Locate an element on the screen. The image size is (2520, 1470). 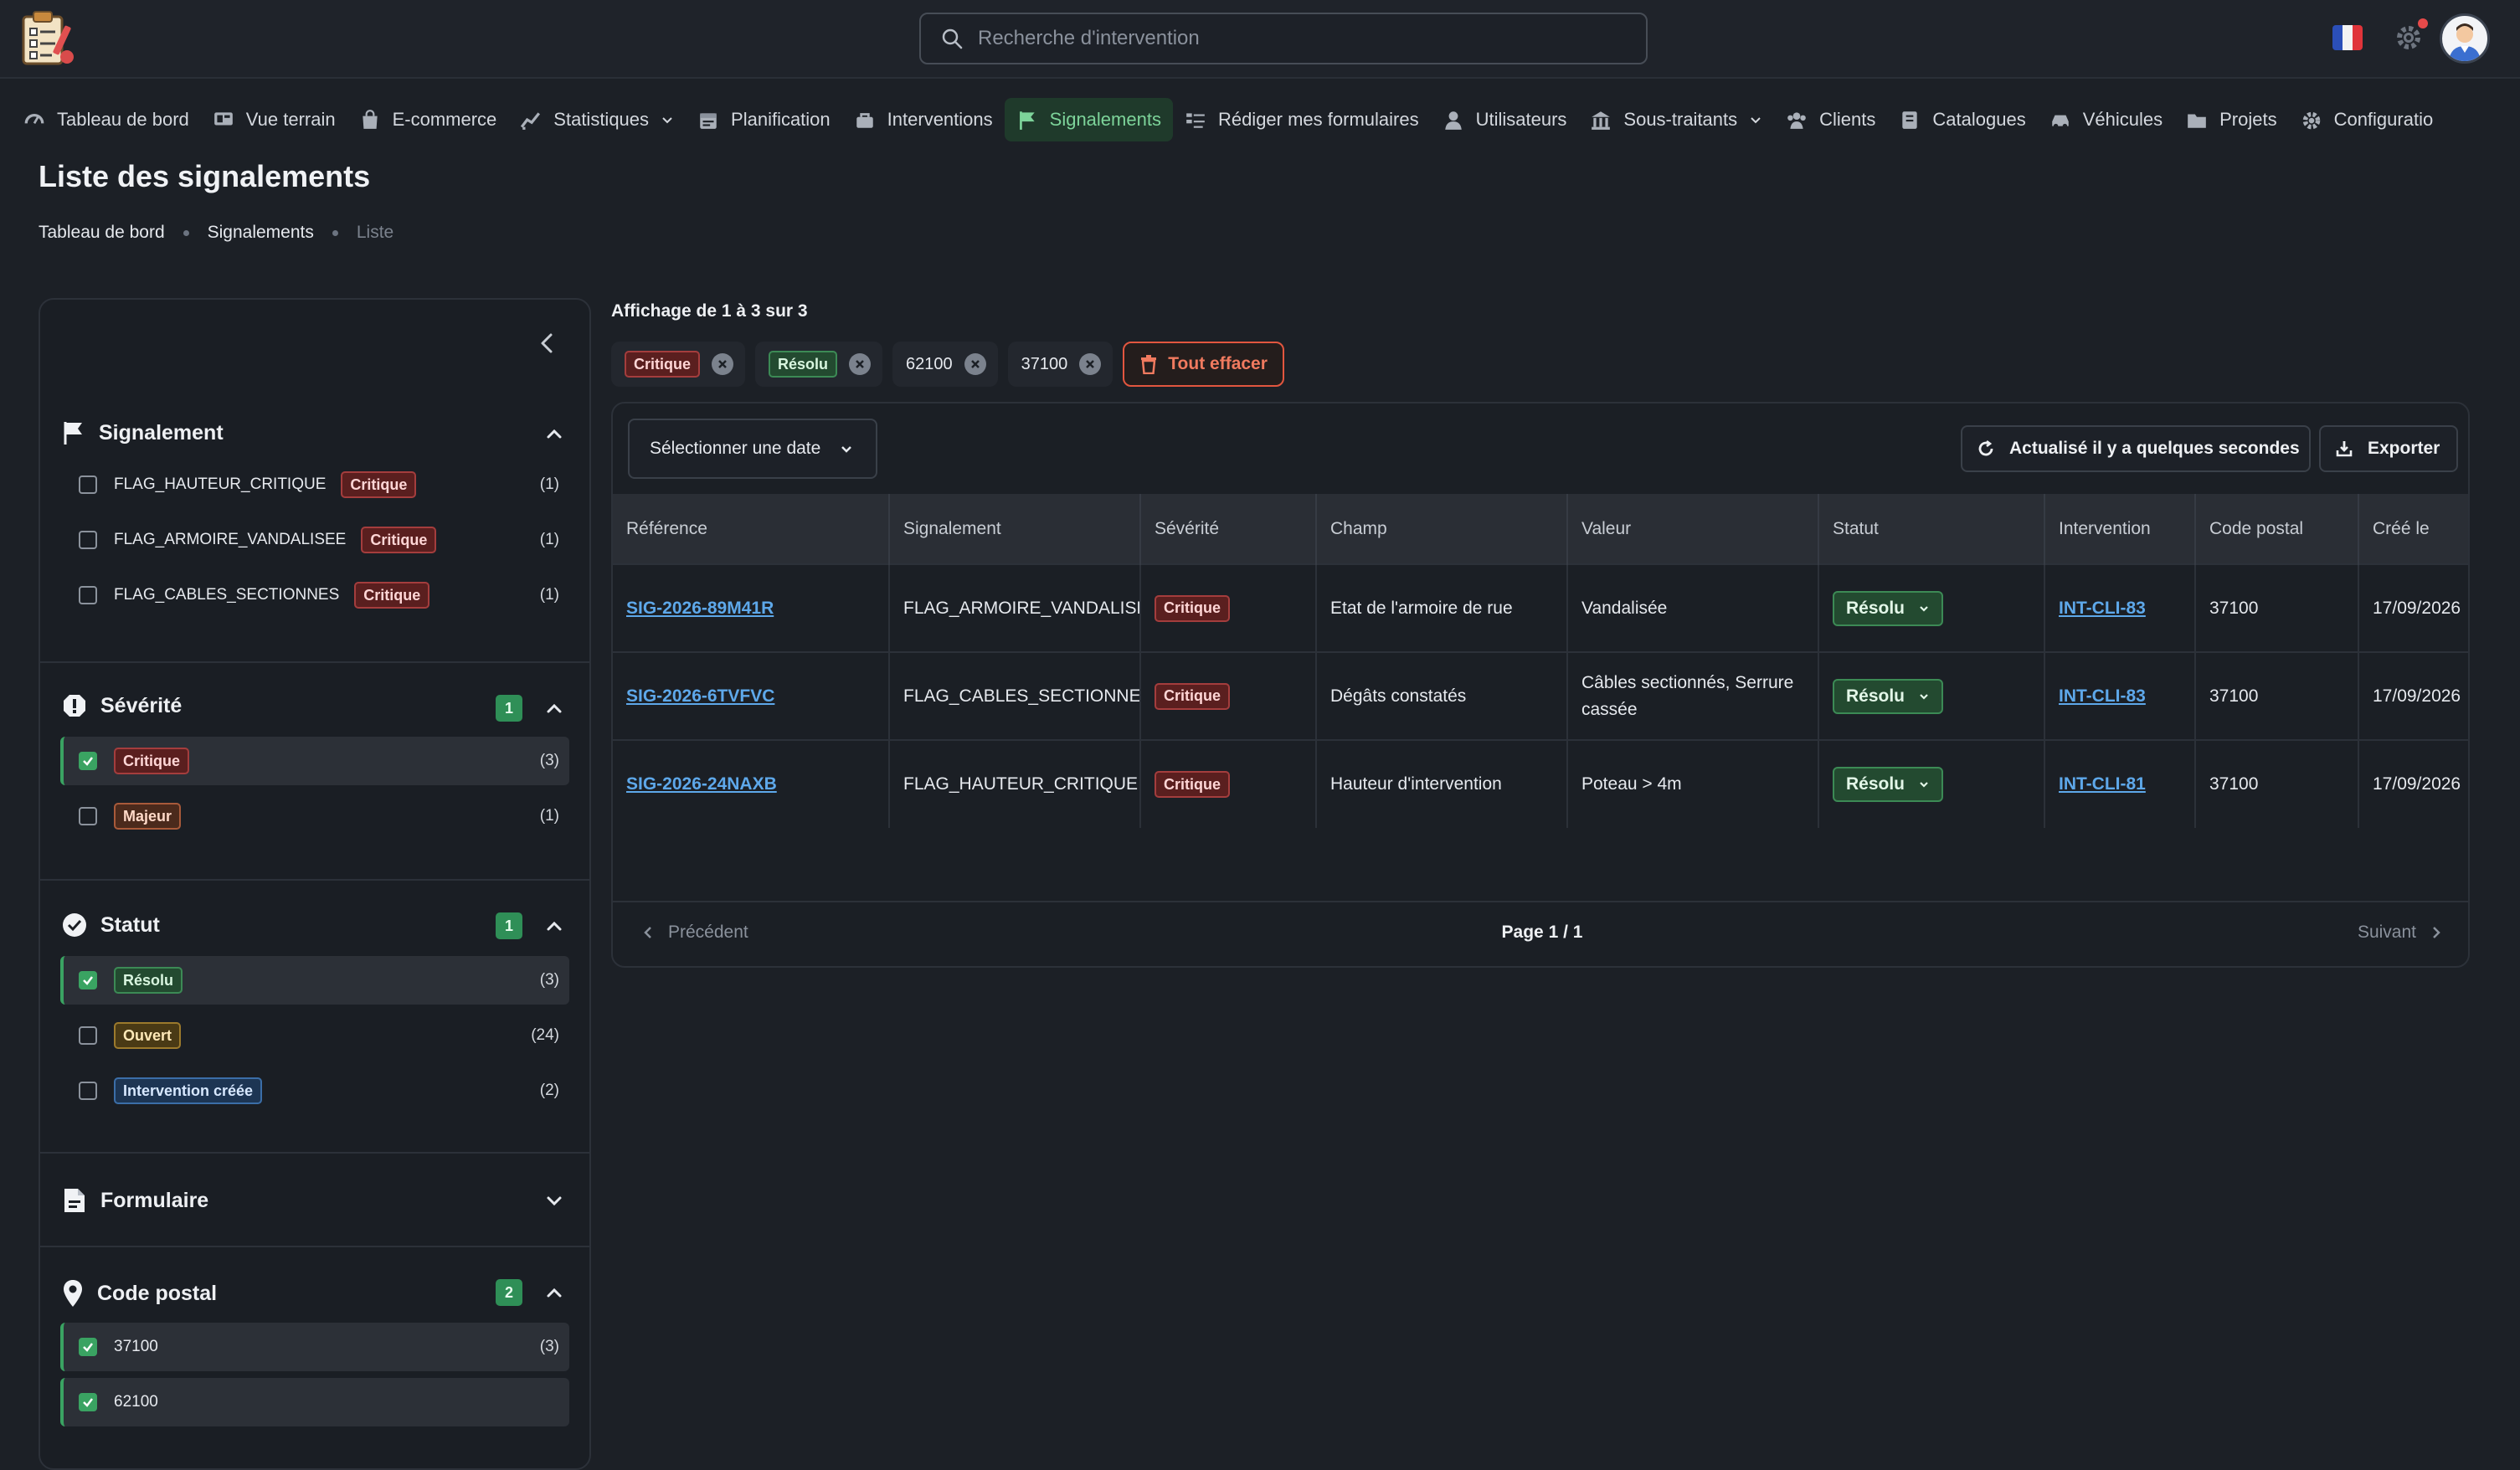
intervention-link: INT-CLI-81 is located at coordinates (2102, 784).